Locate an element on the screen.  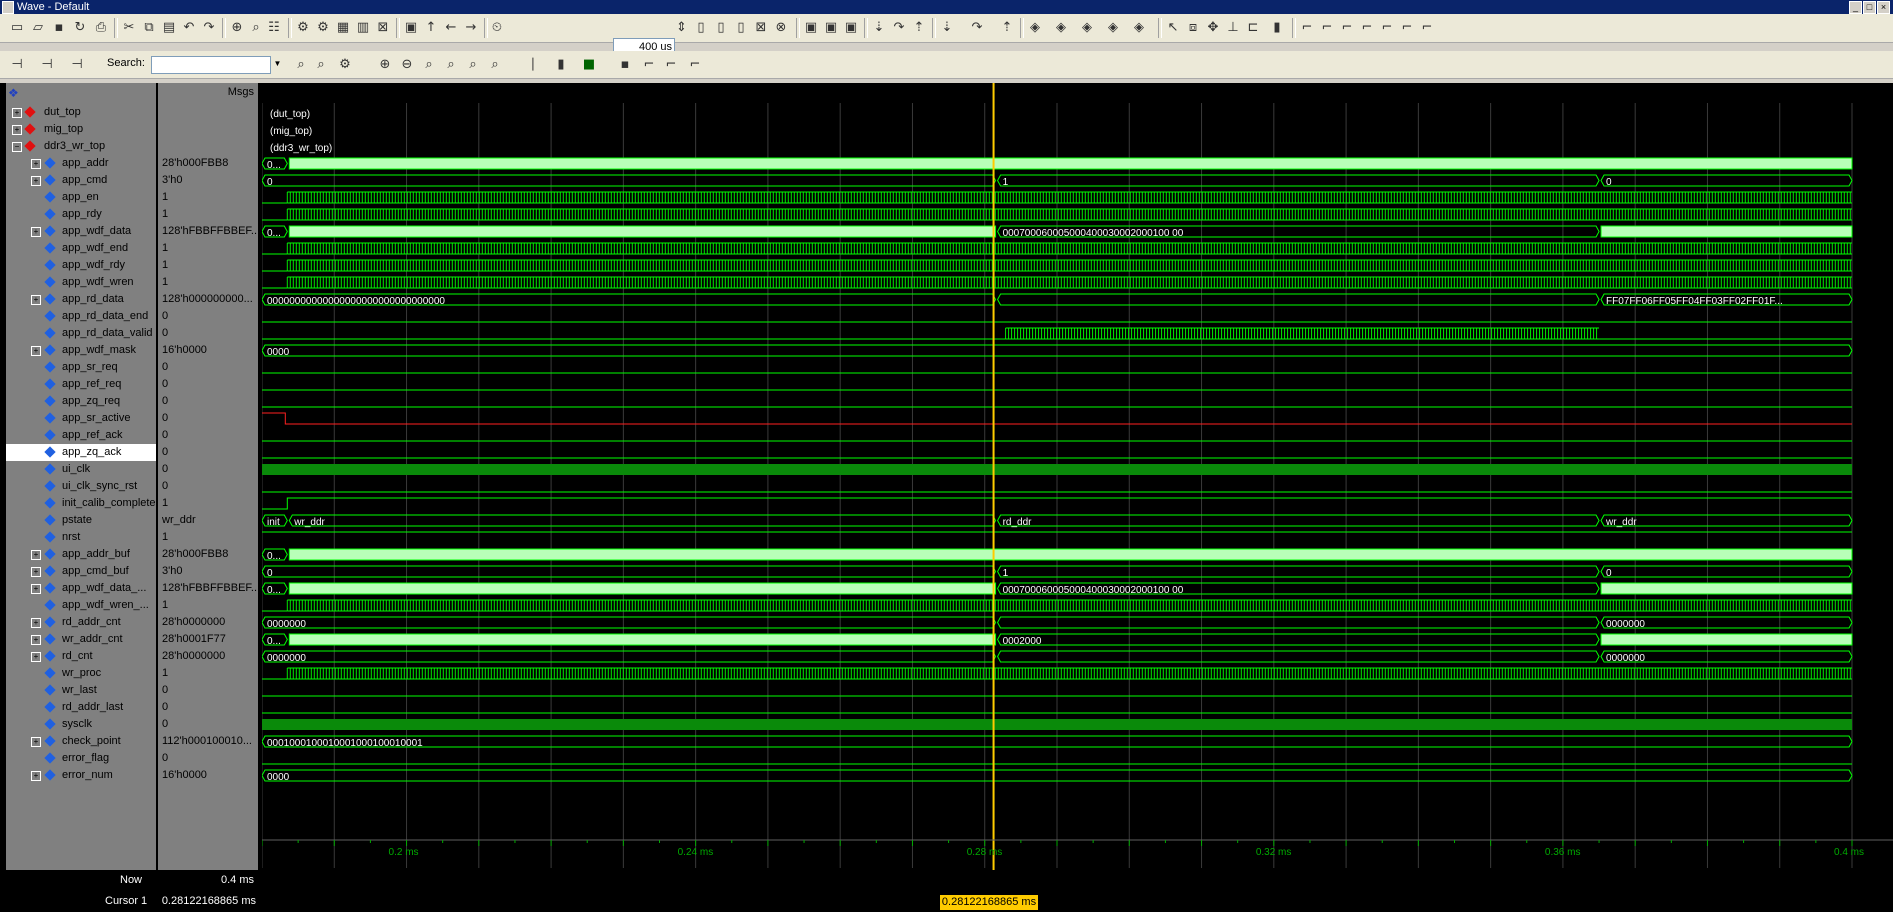
signal-row: ui_clk_sync_rst is located at coordinates (81, 486).